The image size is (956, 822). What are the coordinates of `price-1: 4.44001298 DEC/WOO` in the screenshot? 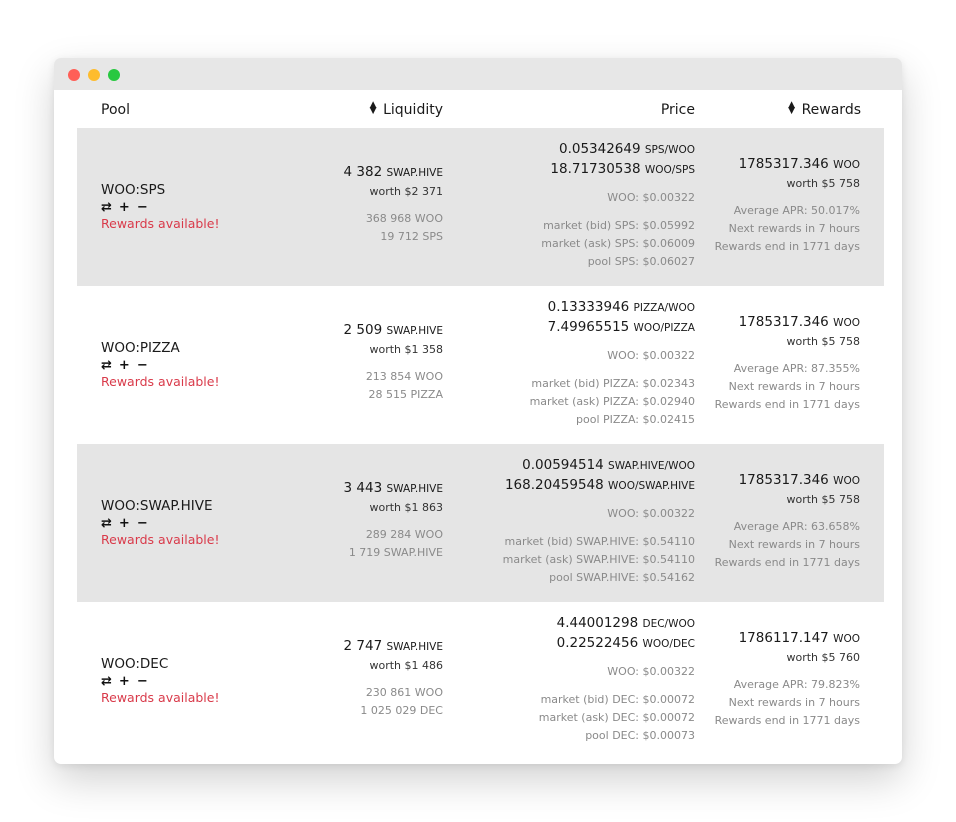 It's located at (625, 623).